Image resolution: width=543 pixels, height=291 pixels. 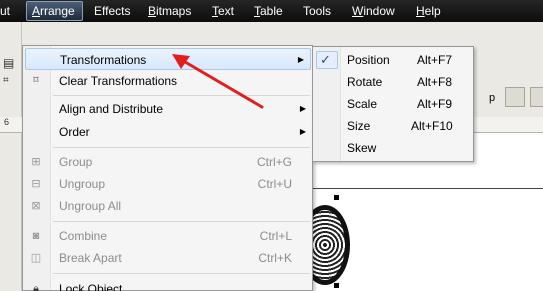 I want to click on lock-icon: 🔒︎, so click(x=36, y=287).